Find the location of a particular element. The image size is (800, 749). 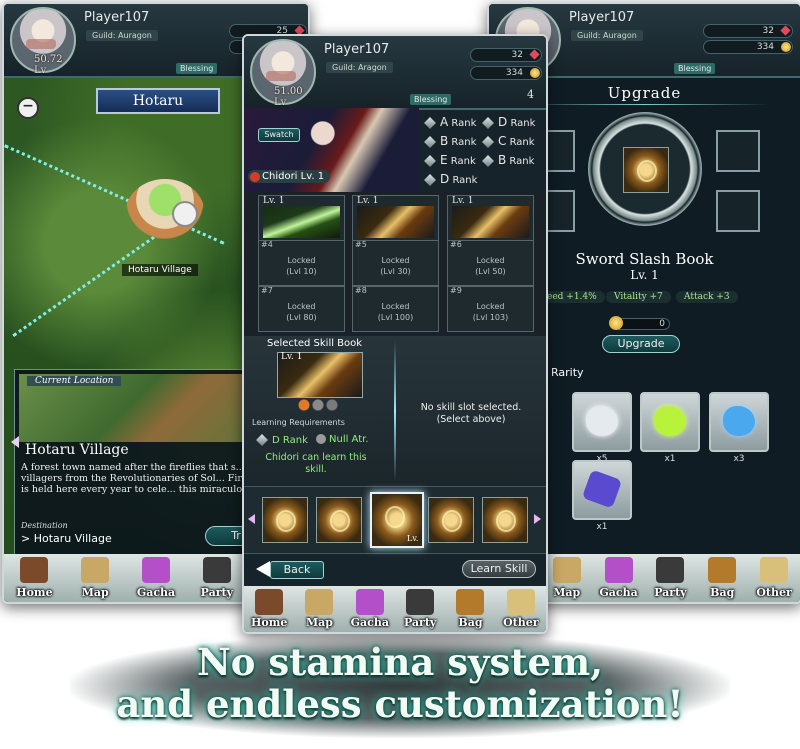

skill-slot-locked: #8 Locked (Lvl 100) is located at coordinates (395, 309).